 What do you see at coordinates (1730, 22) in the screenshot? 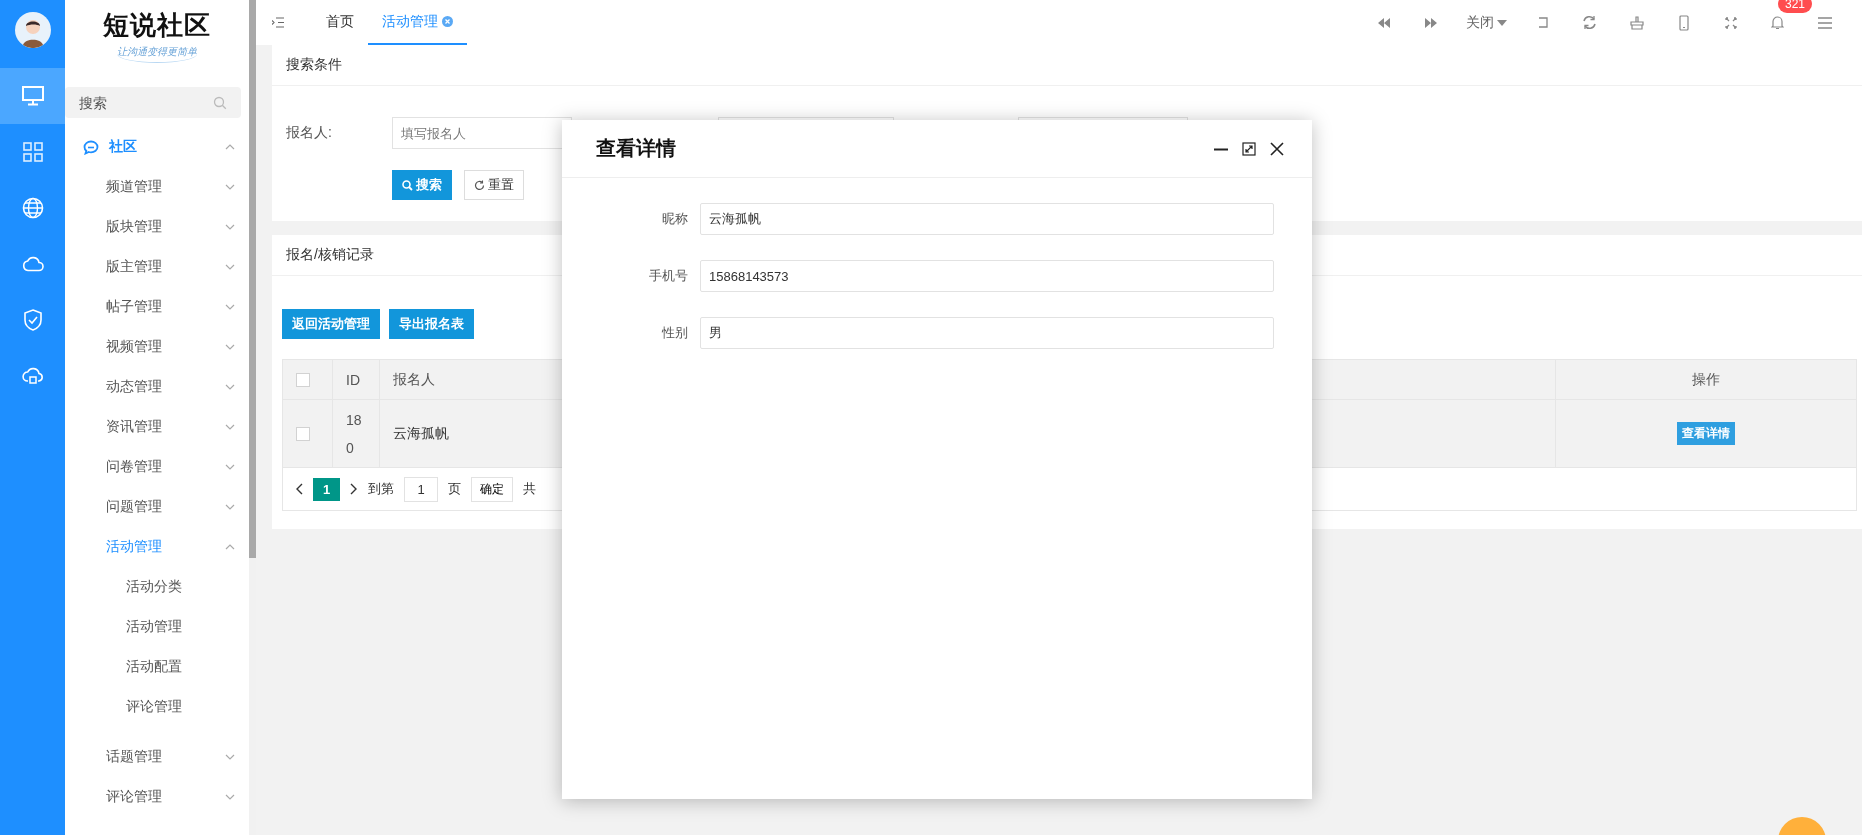
I see `fullscreen-icon` at bounding box center [1730, 22].